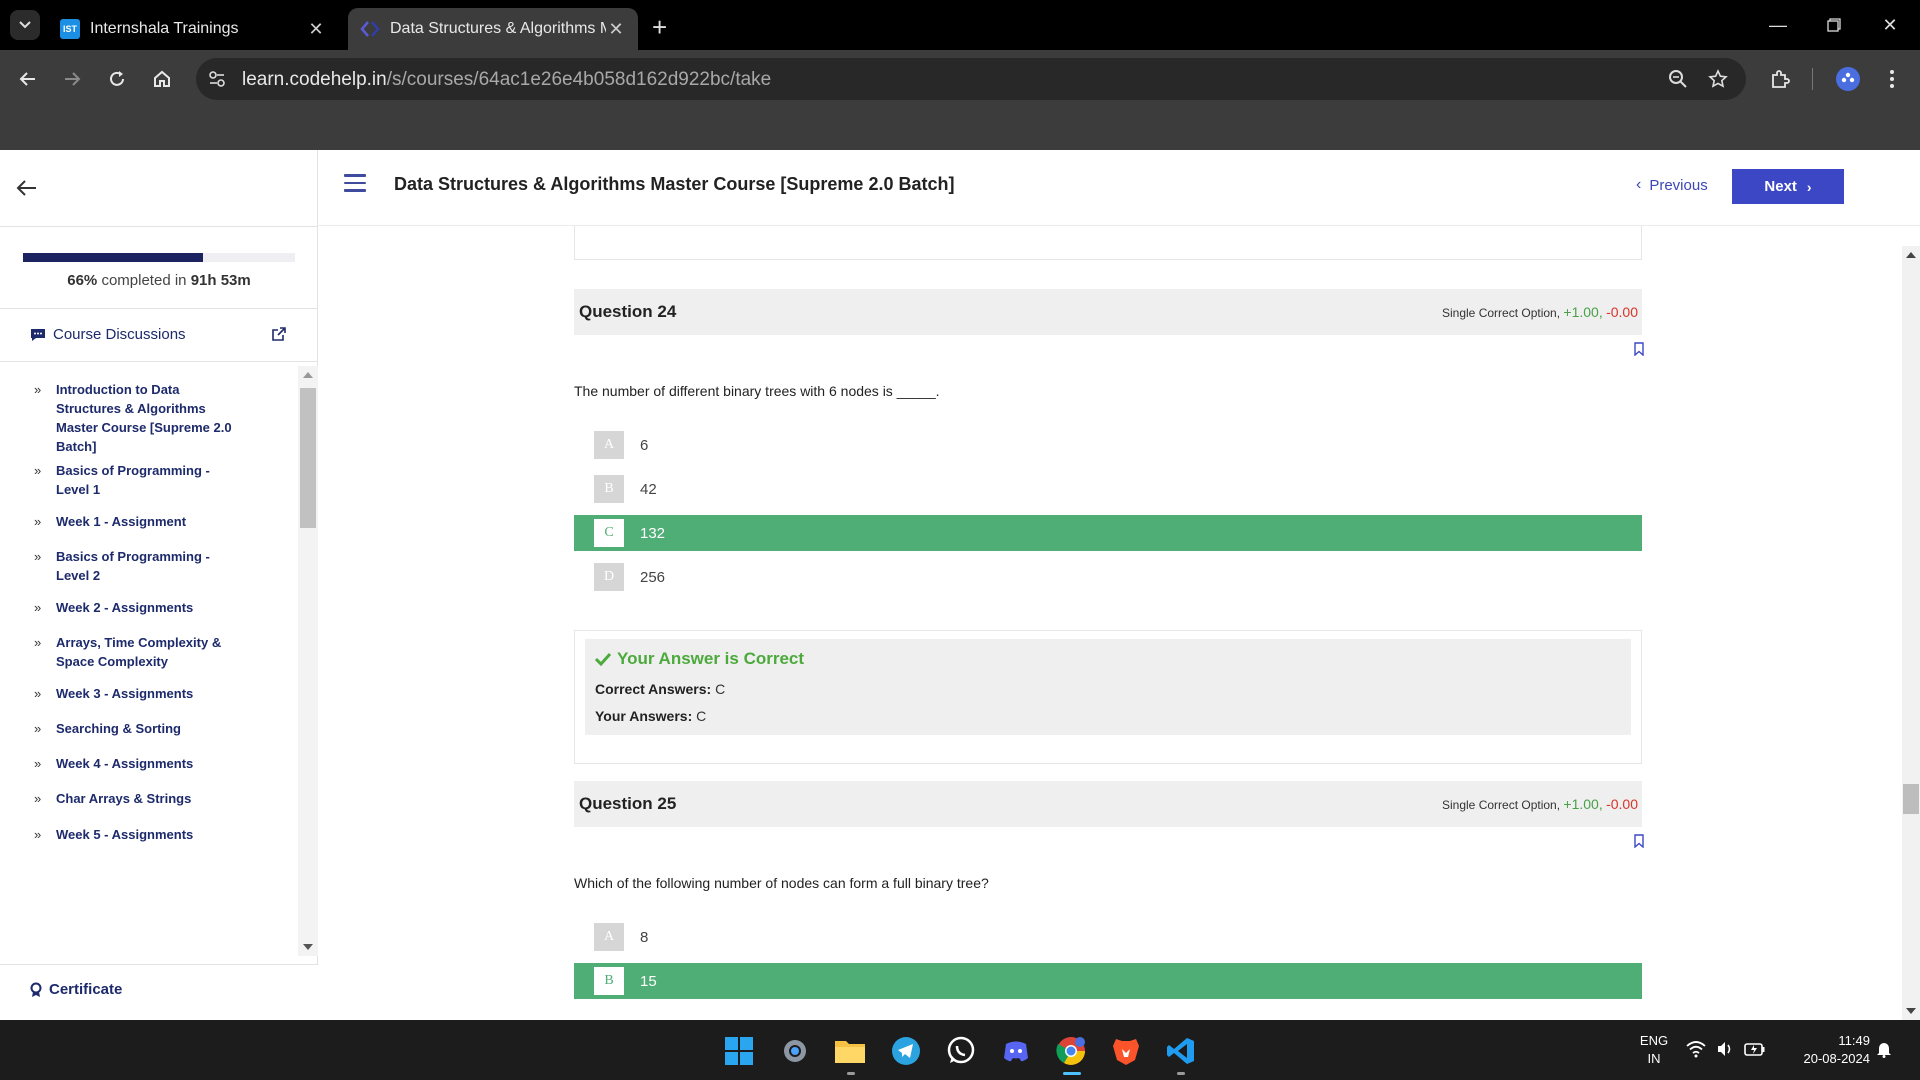 The height and width of the screenshot is (1080, 1920). What do you see at coordinates (139, 566) in the screenshot?
I see `sidebar-section-item: » Basics of Programming - Level 2` at bounding box center [139, 566].